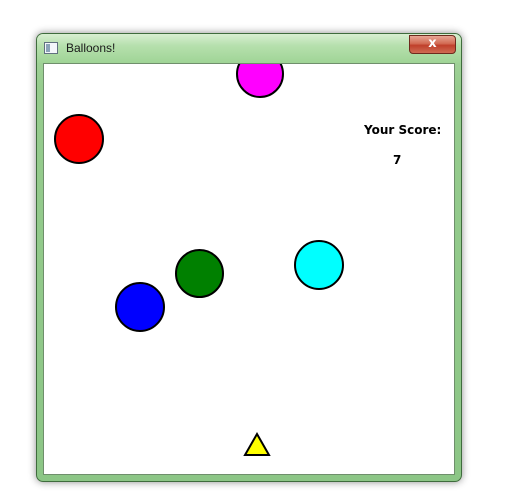 This screenshot has height=498, width=512. What do you see at coordinates (79, 139) in the screenshot?
I see `balloon-red` at bounding box center [79, 139].